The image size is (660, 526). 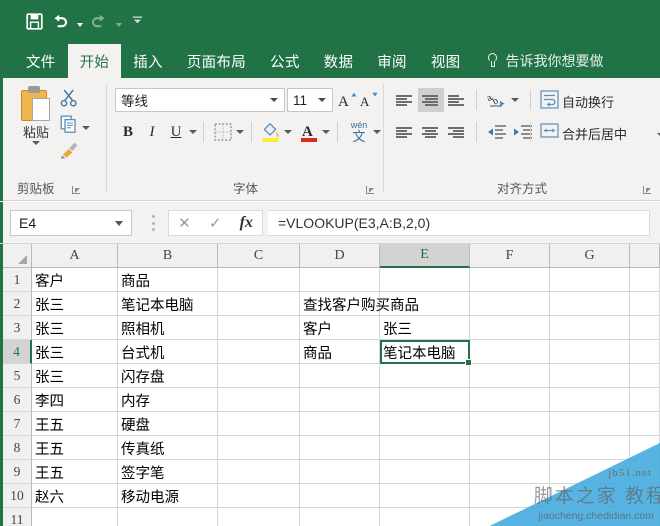 I want to click on row-header-6: 6, so click(x=17, y=400).